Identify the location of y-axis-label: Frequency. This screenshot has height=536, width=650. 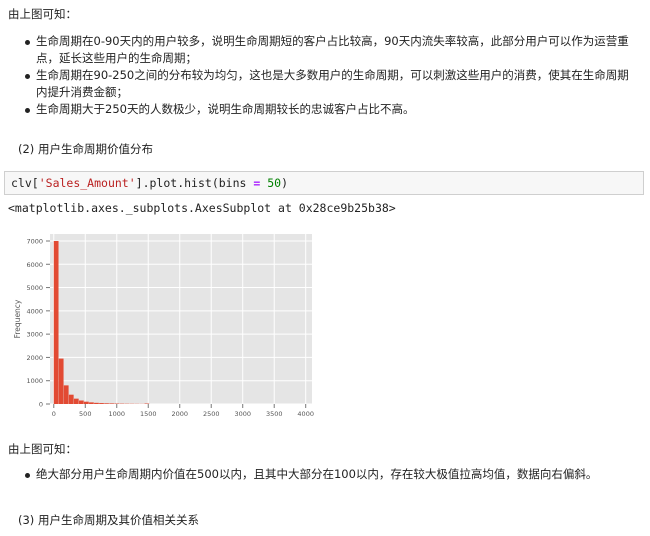
(17, 318).